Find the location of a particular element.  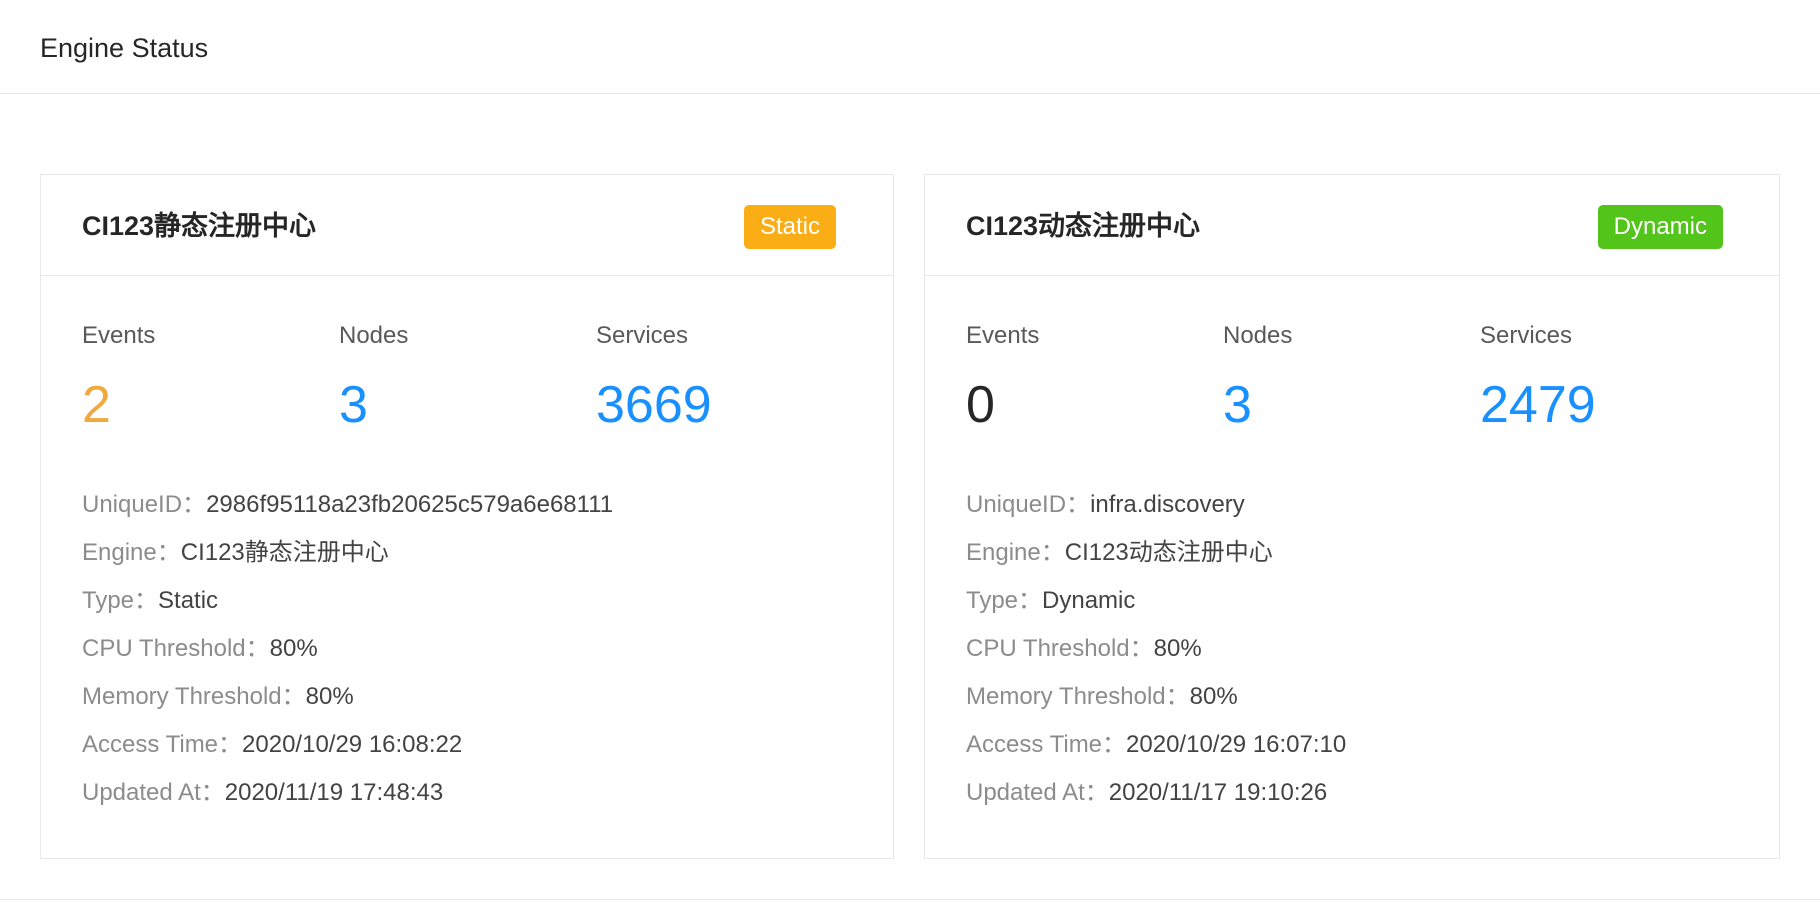

info-row-access-time: Access Time：2020/10/29 16:07:10 is located at coordinates (1156, 753).